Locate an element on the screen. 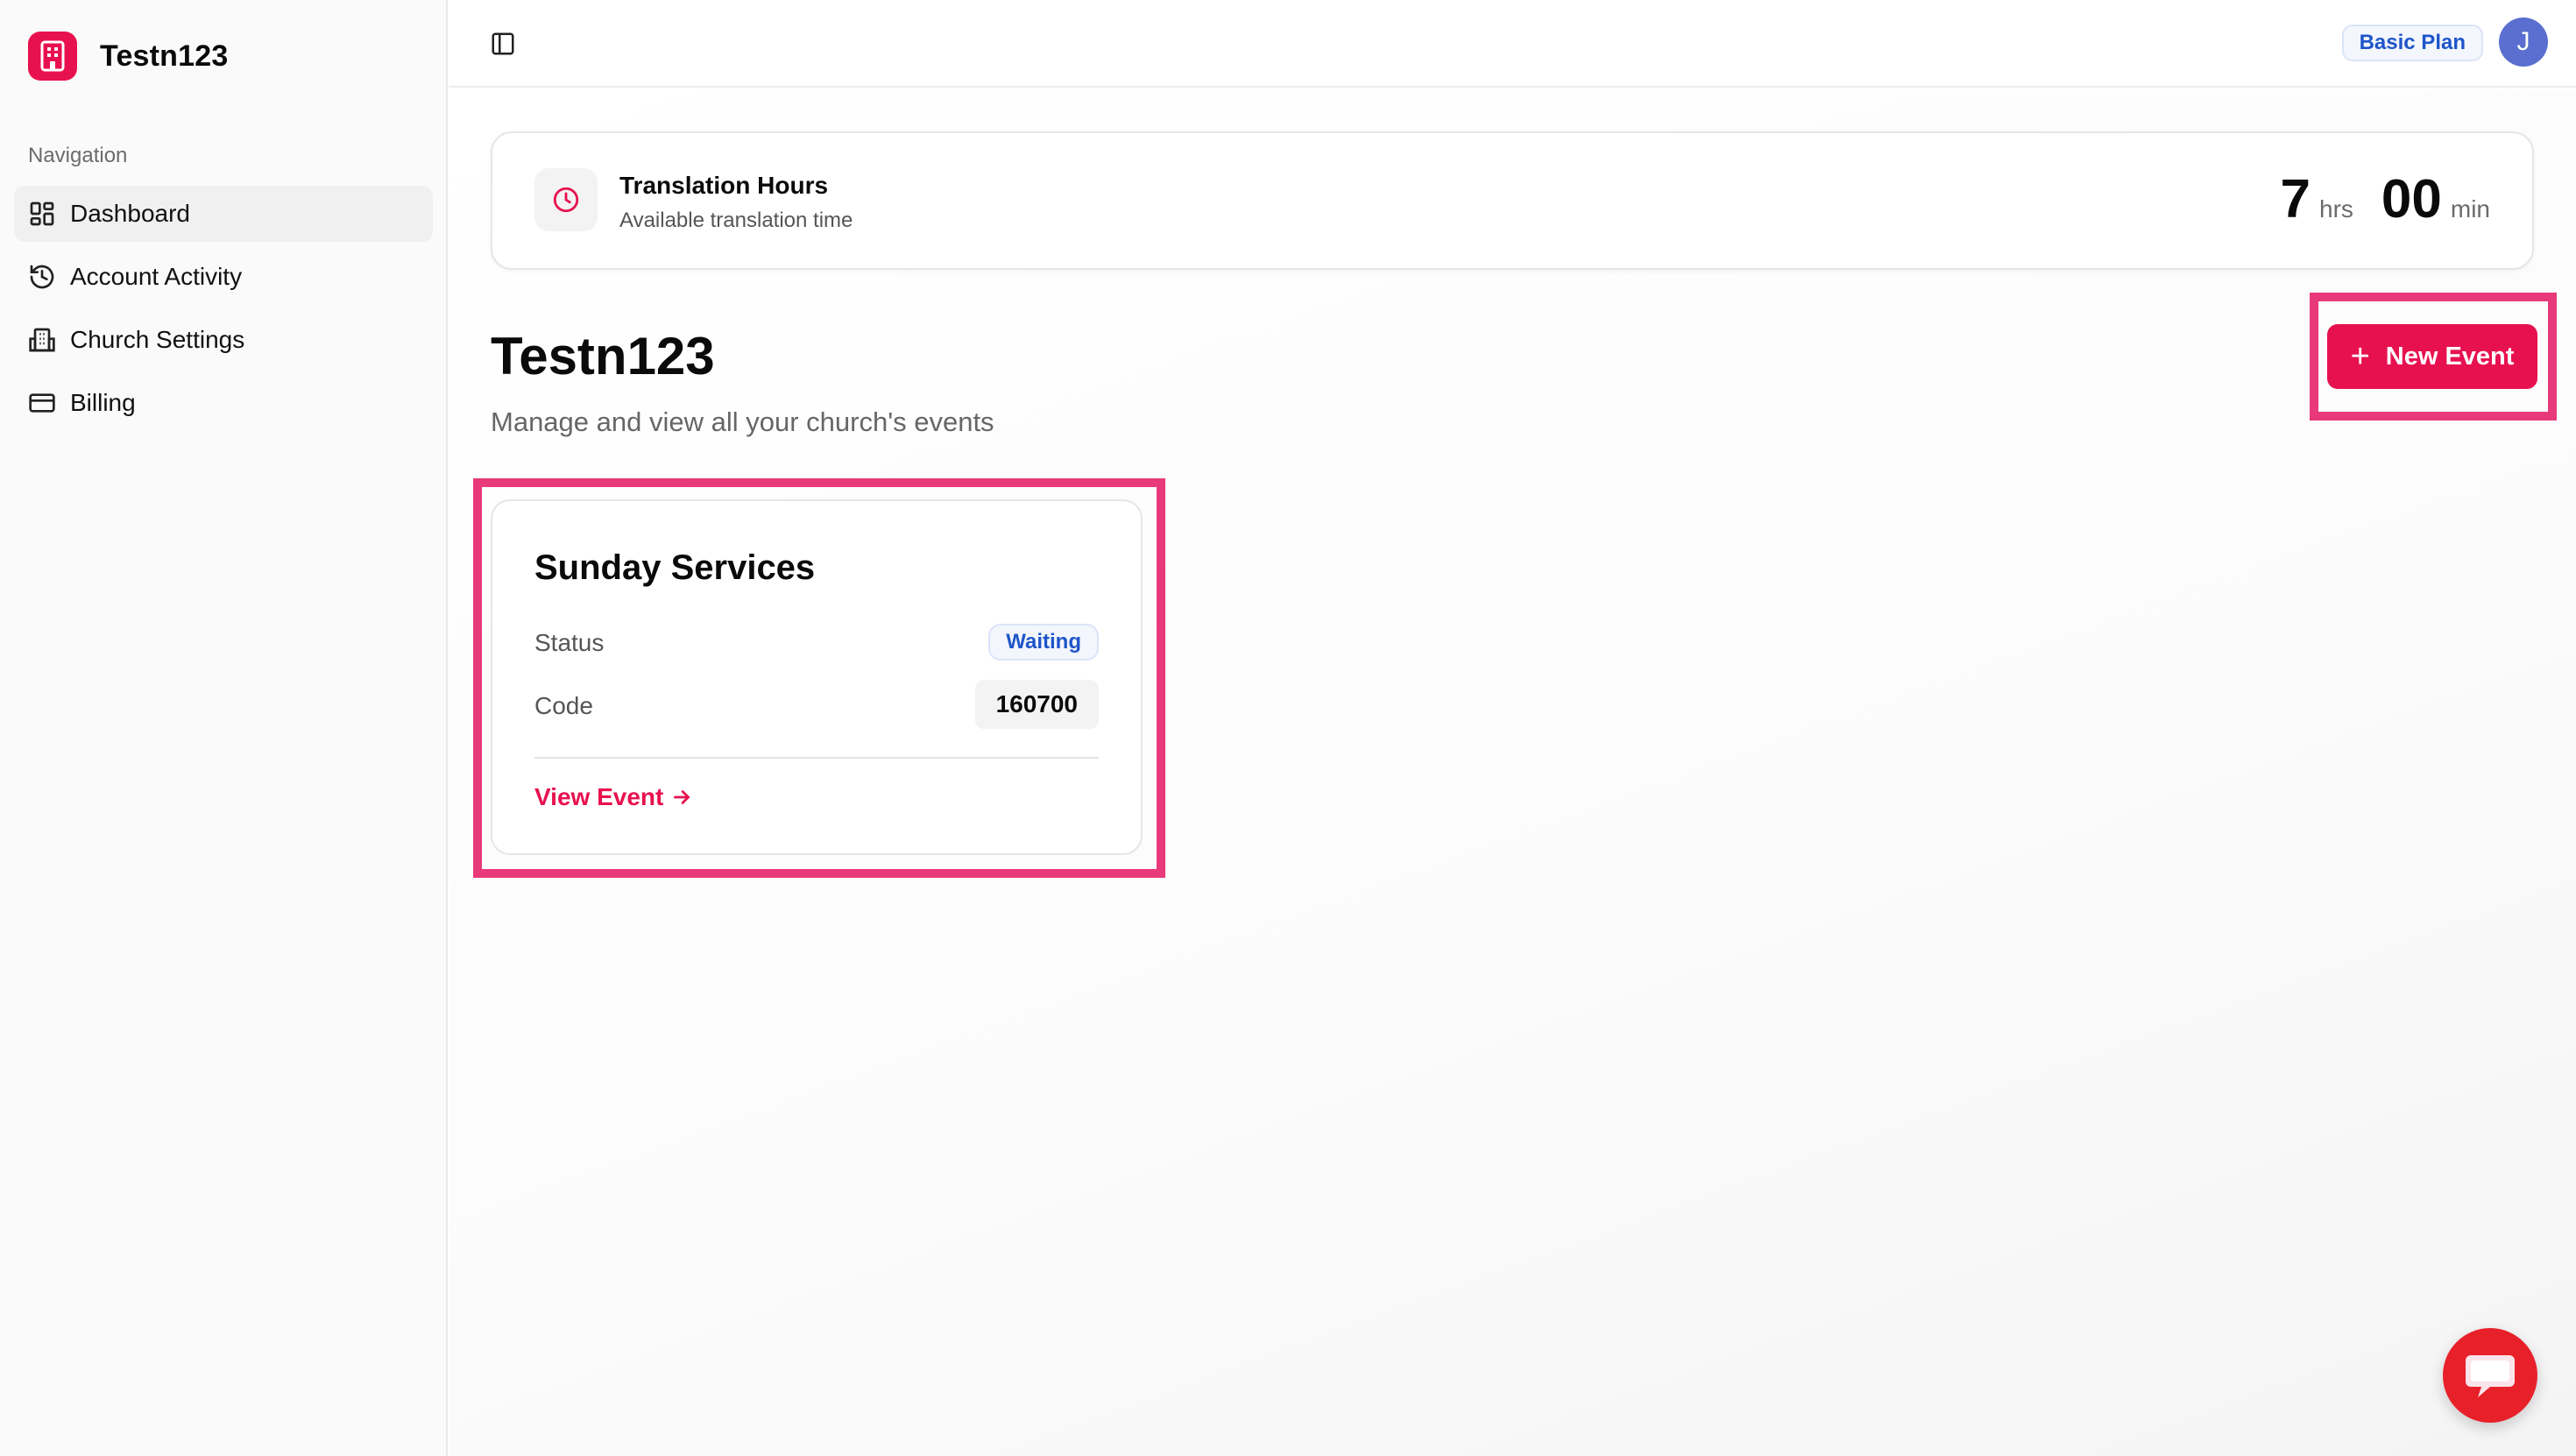 Image resolution: width=2576 pixels, height=1456 pixels. new-event-button: + New Event is located at coordinates (2432, 356).